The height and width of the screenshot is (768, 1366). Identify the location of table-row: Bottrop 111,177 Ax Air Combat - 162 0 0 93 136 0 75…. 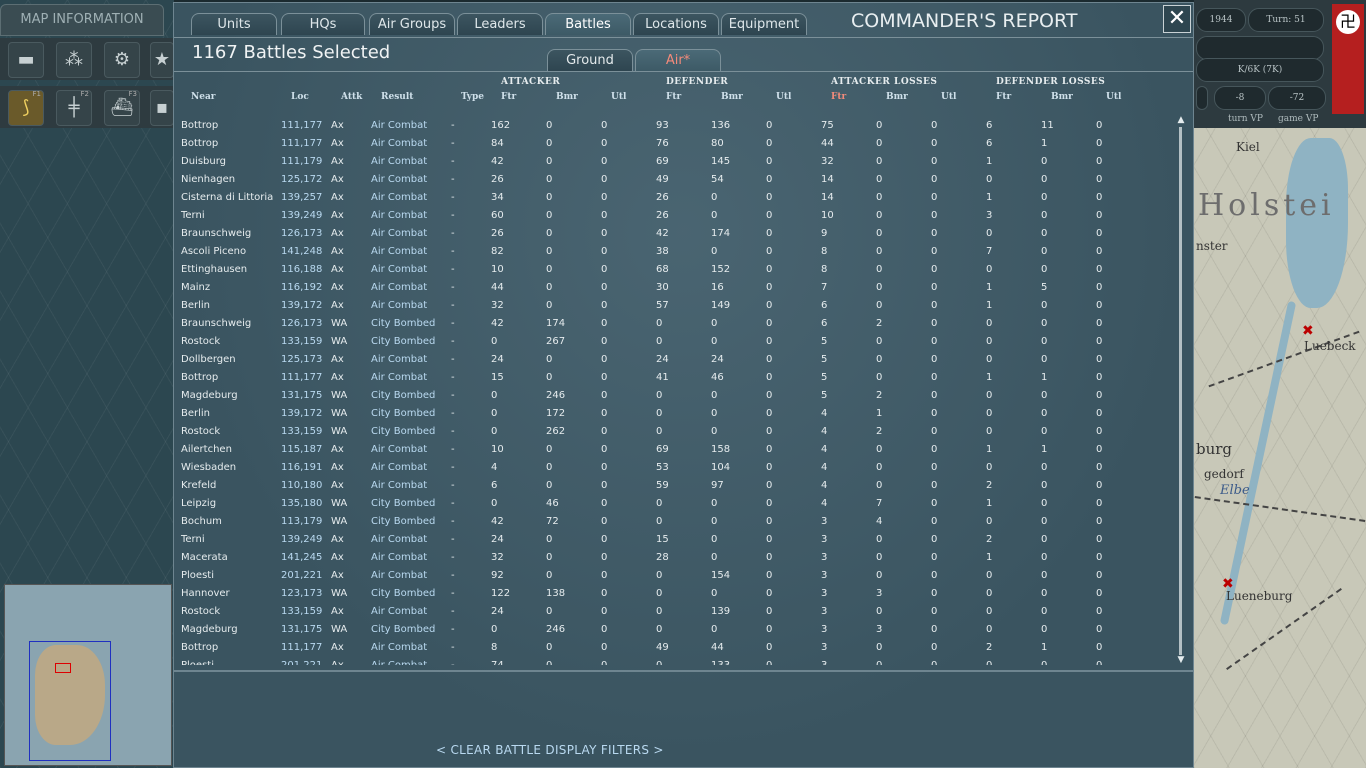
(674, 126).